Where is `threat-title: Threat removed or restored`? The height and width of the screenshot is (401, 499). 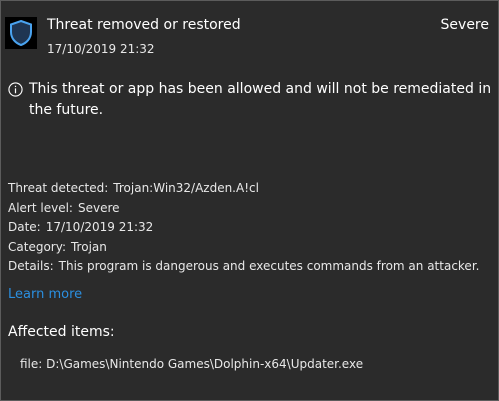 threat-title: Threat removed or restored is located at coordinates (144, 25).